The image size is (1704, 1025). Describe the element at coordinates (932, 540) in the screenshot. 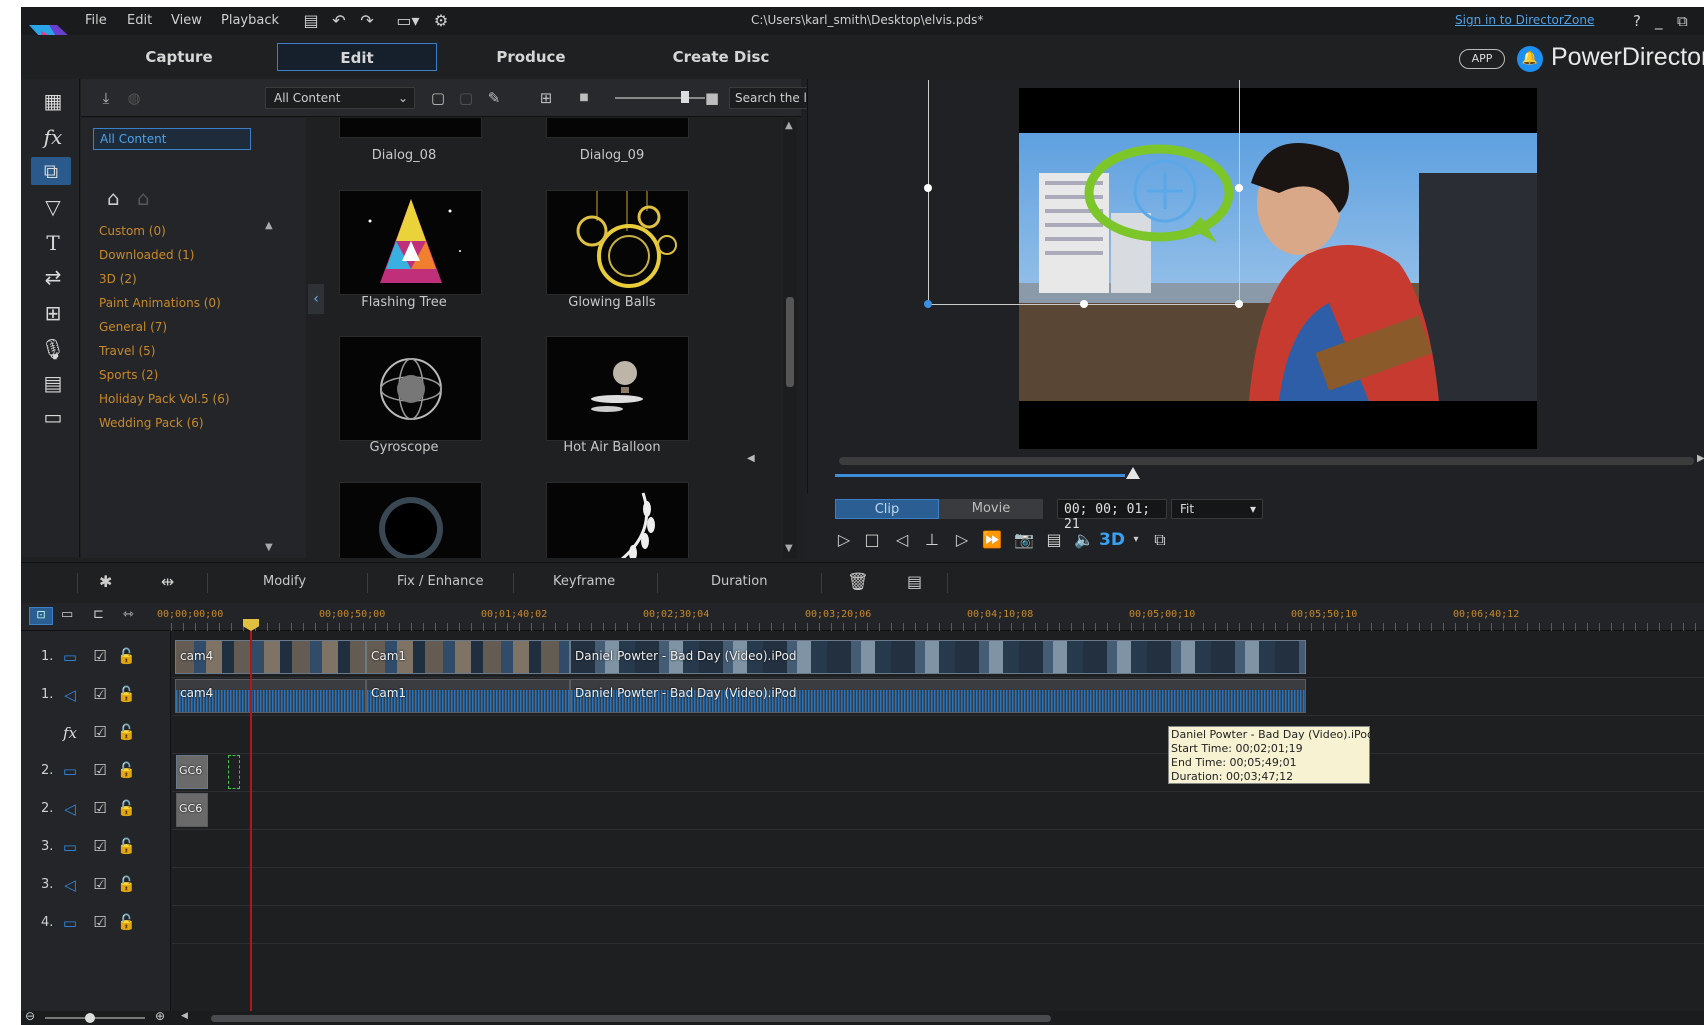

I see `split-clip-icon: ⊥` at that location.